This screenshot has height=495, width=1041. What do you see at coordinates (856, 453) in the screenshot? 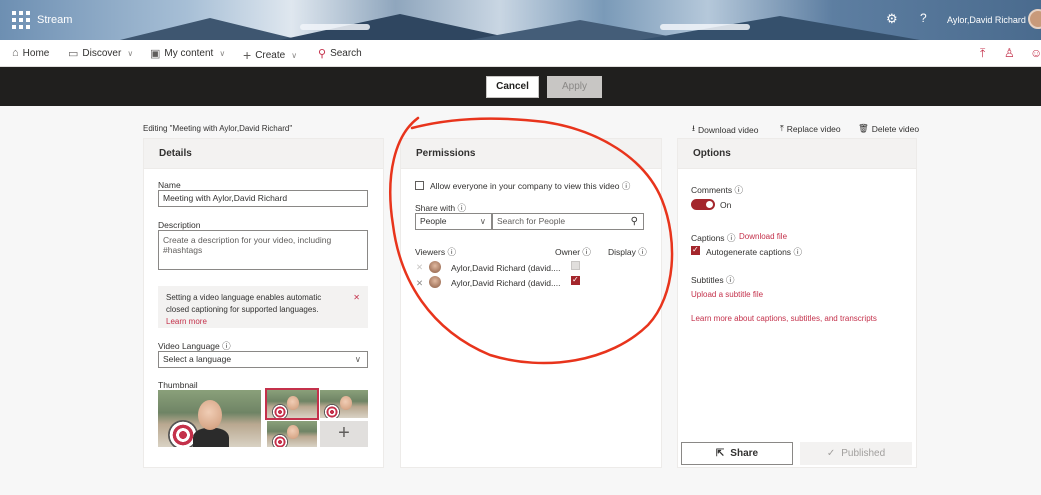
I see `published-button: ✓ Published` at bounding box center [856, 453].